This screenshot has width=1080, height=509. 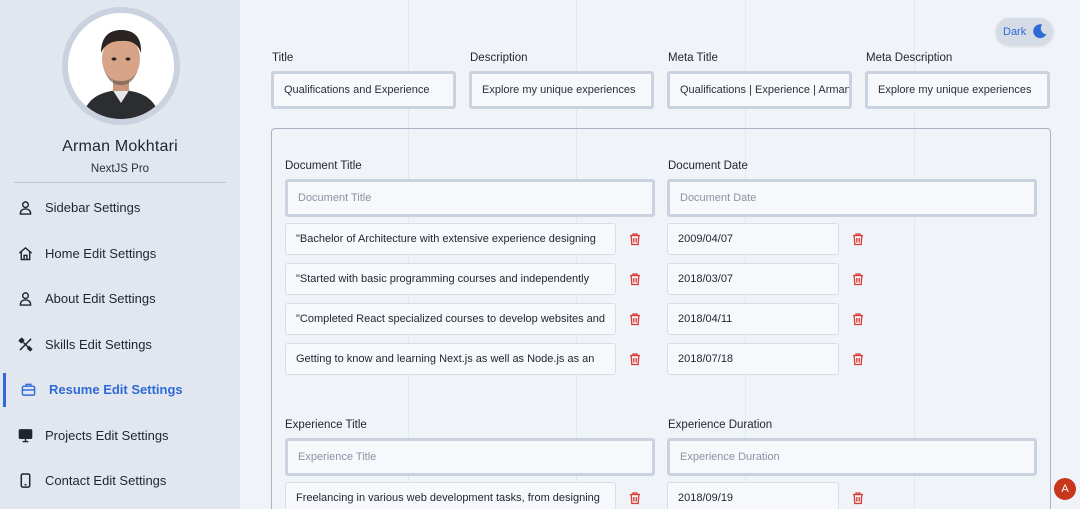 I want to click on document-date-field: 2009/04/07, so click(x=753, y=239).